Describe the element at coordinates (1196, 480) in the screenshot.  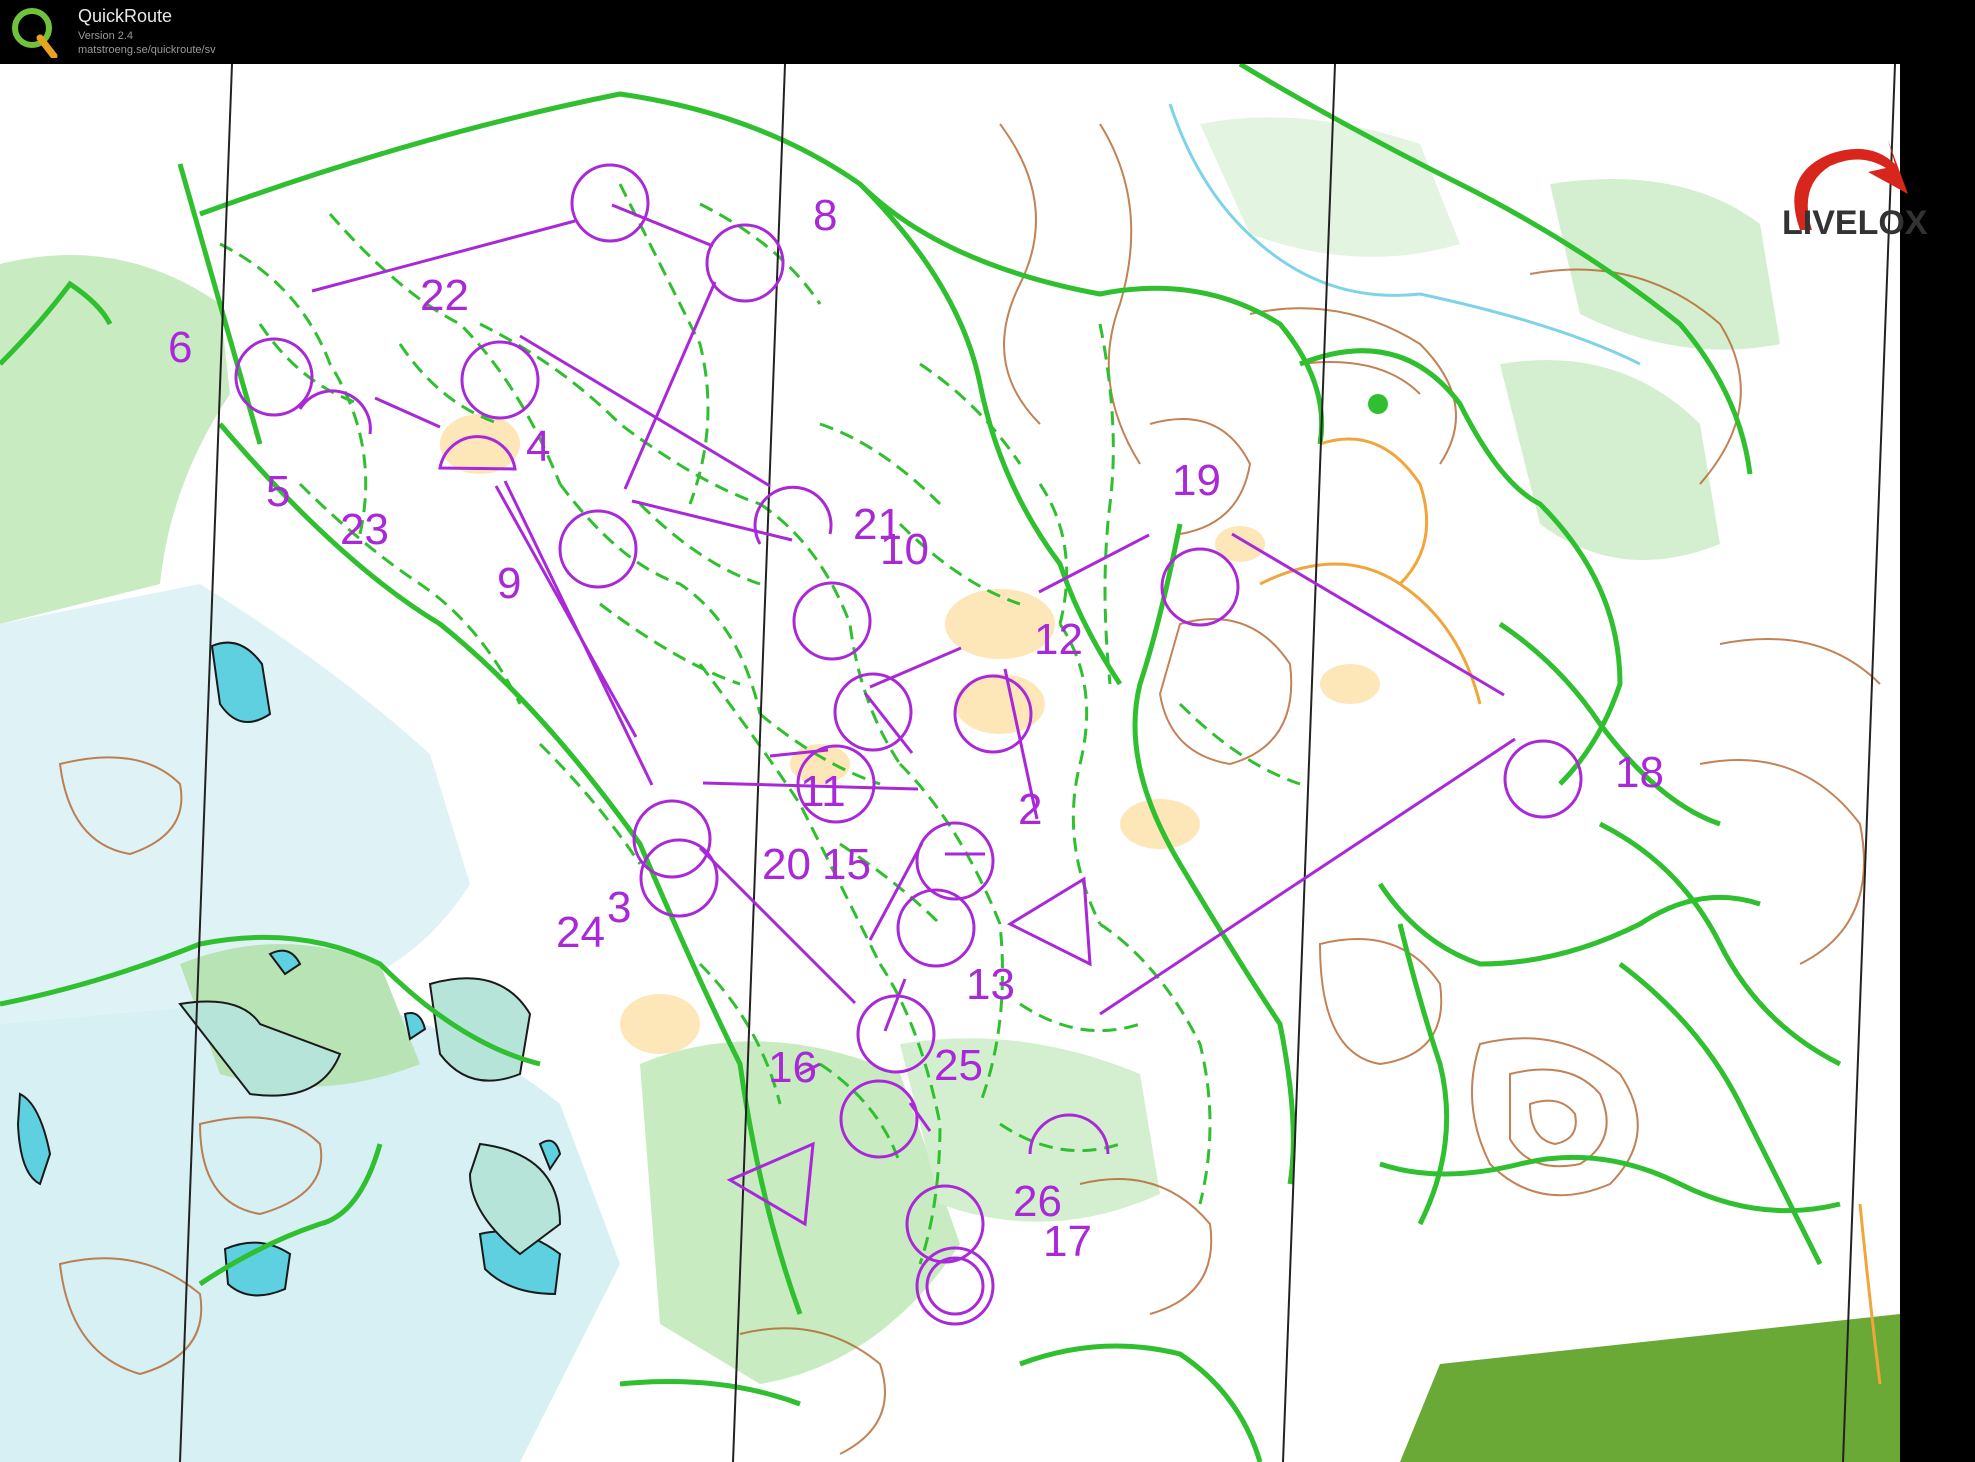
I see `control-number: 19` at that location.